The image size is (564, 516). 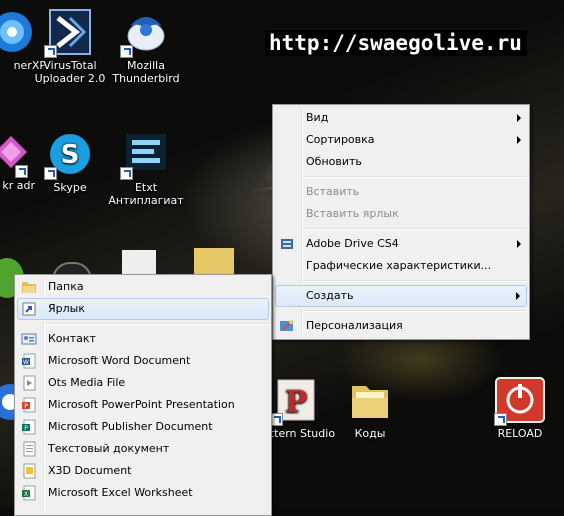 I want to click on desktop-icon-label: RELOAD, so click(x=520, y=433).